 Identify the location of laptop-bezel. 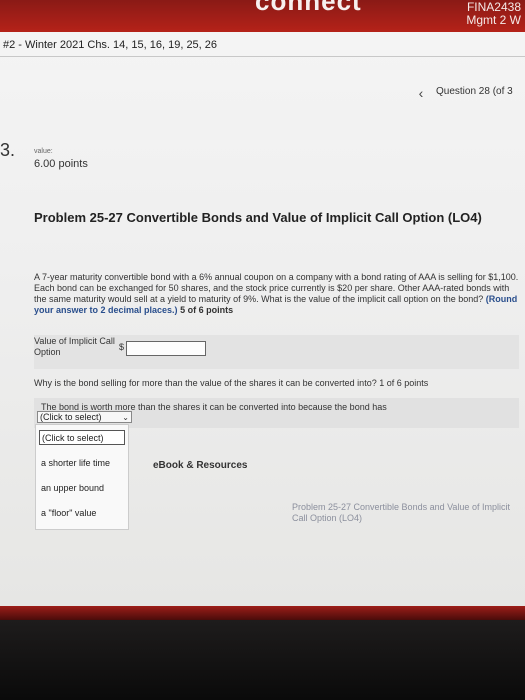
(262, 613).